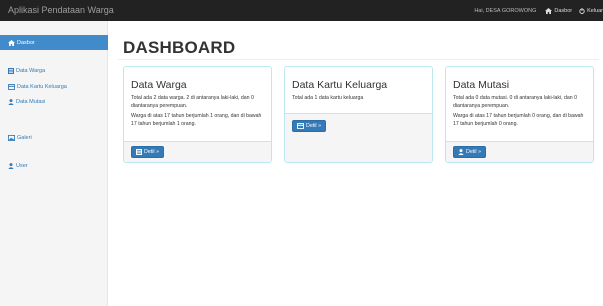  What do you see at coordinates (11, 137) in the screenshot?
I see `image-icon` at bounding box center [11, 137].